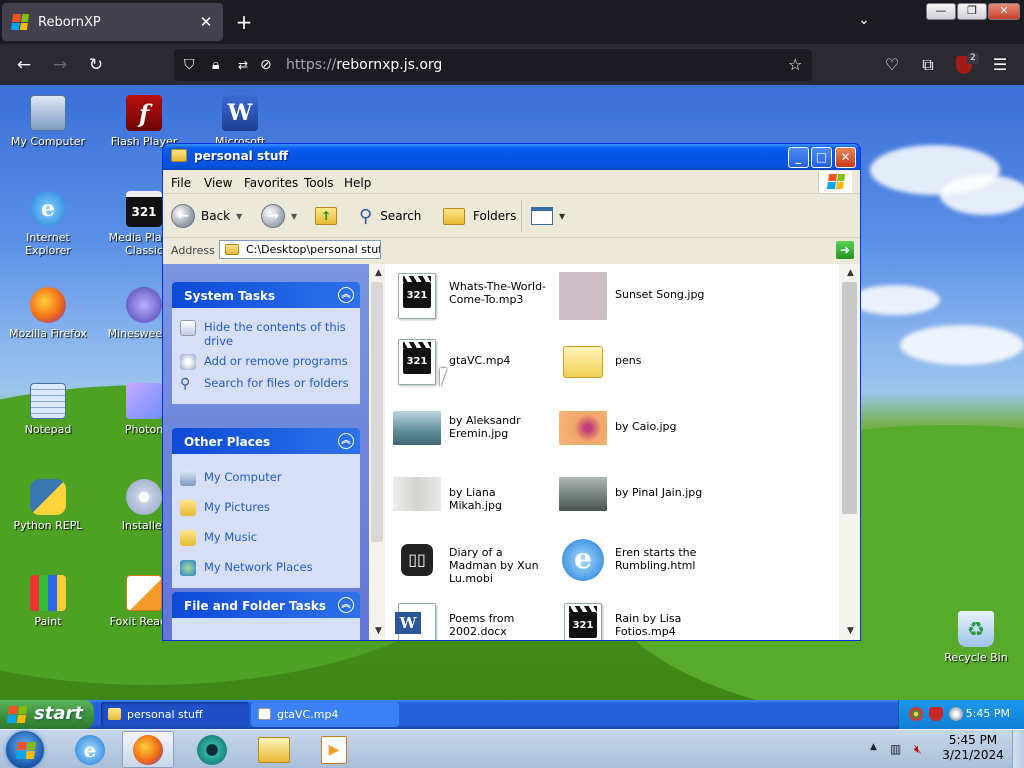 The height and width of the screenshot is (768, 1024). I want to click on task-search-files: ⚲ Search for files or folders, so click(266, 384).